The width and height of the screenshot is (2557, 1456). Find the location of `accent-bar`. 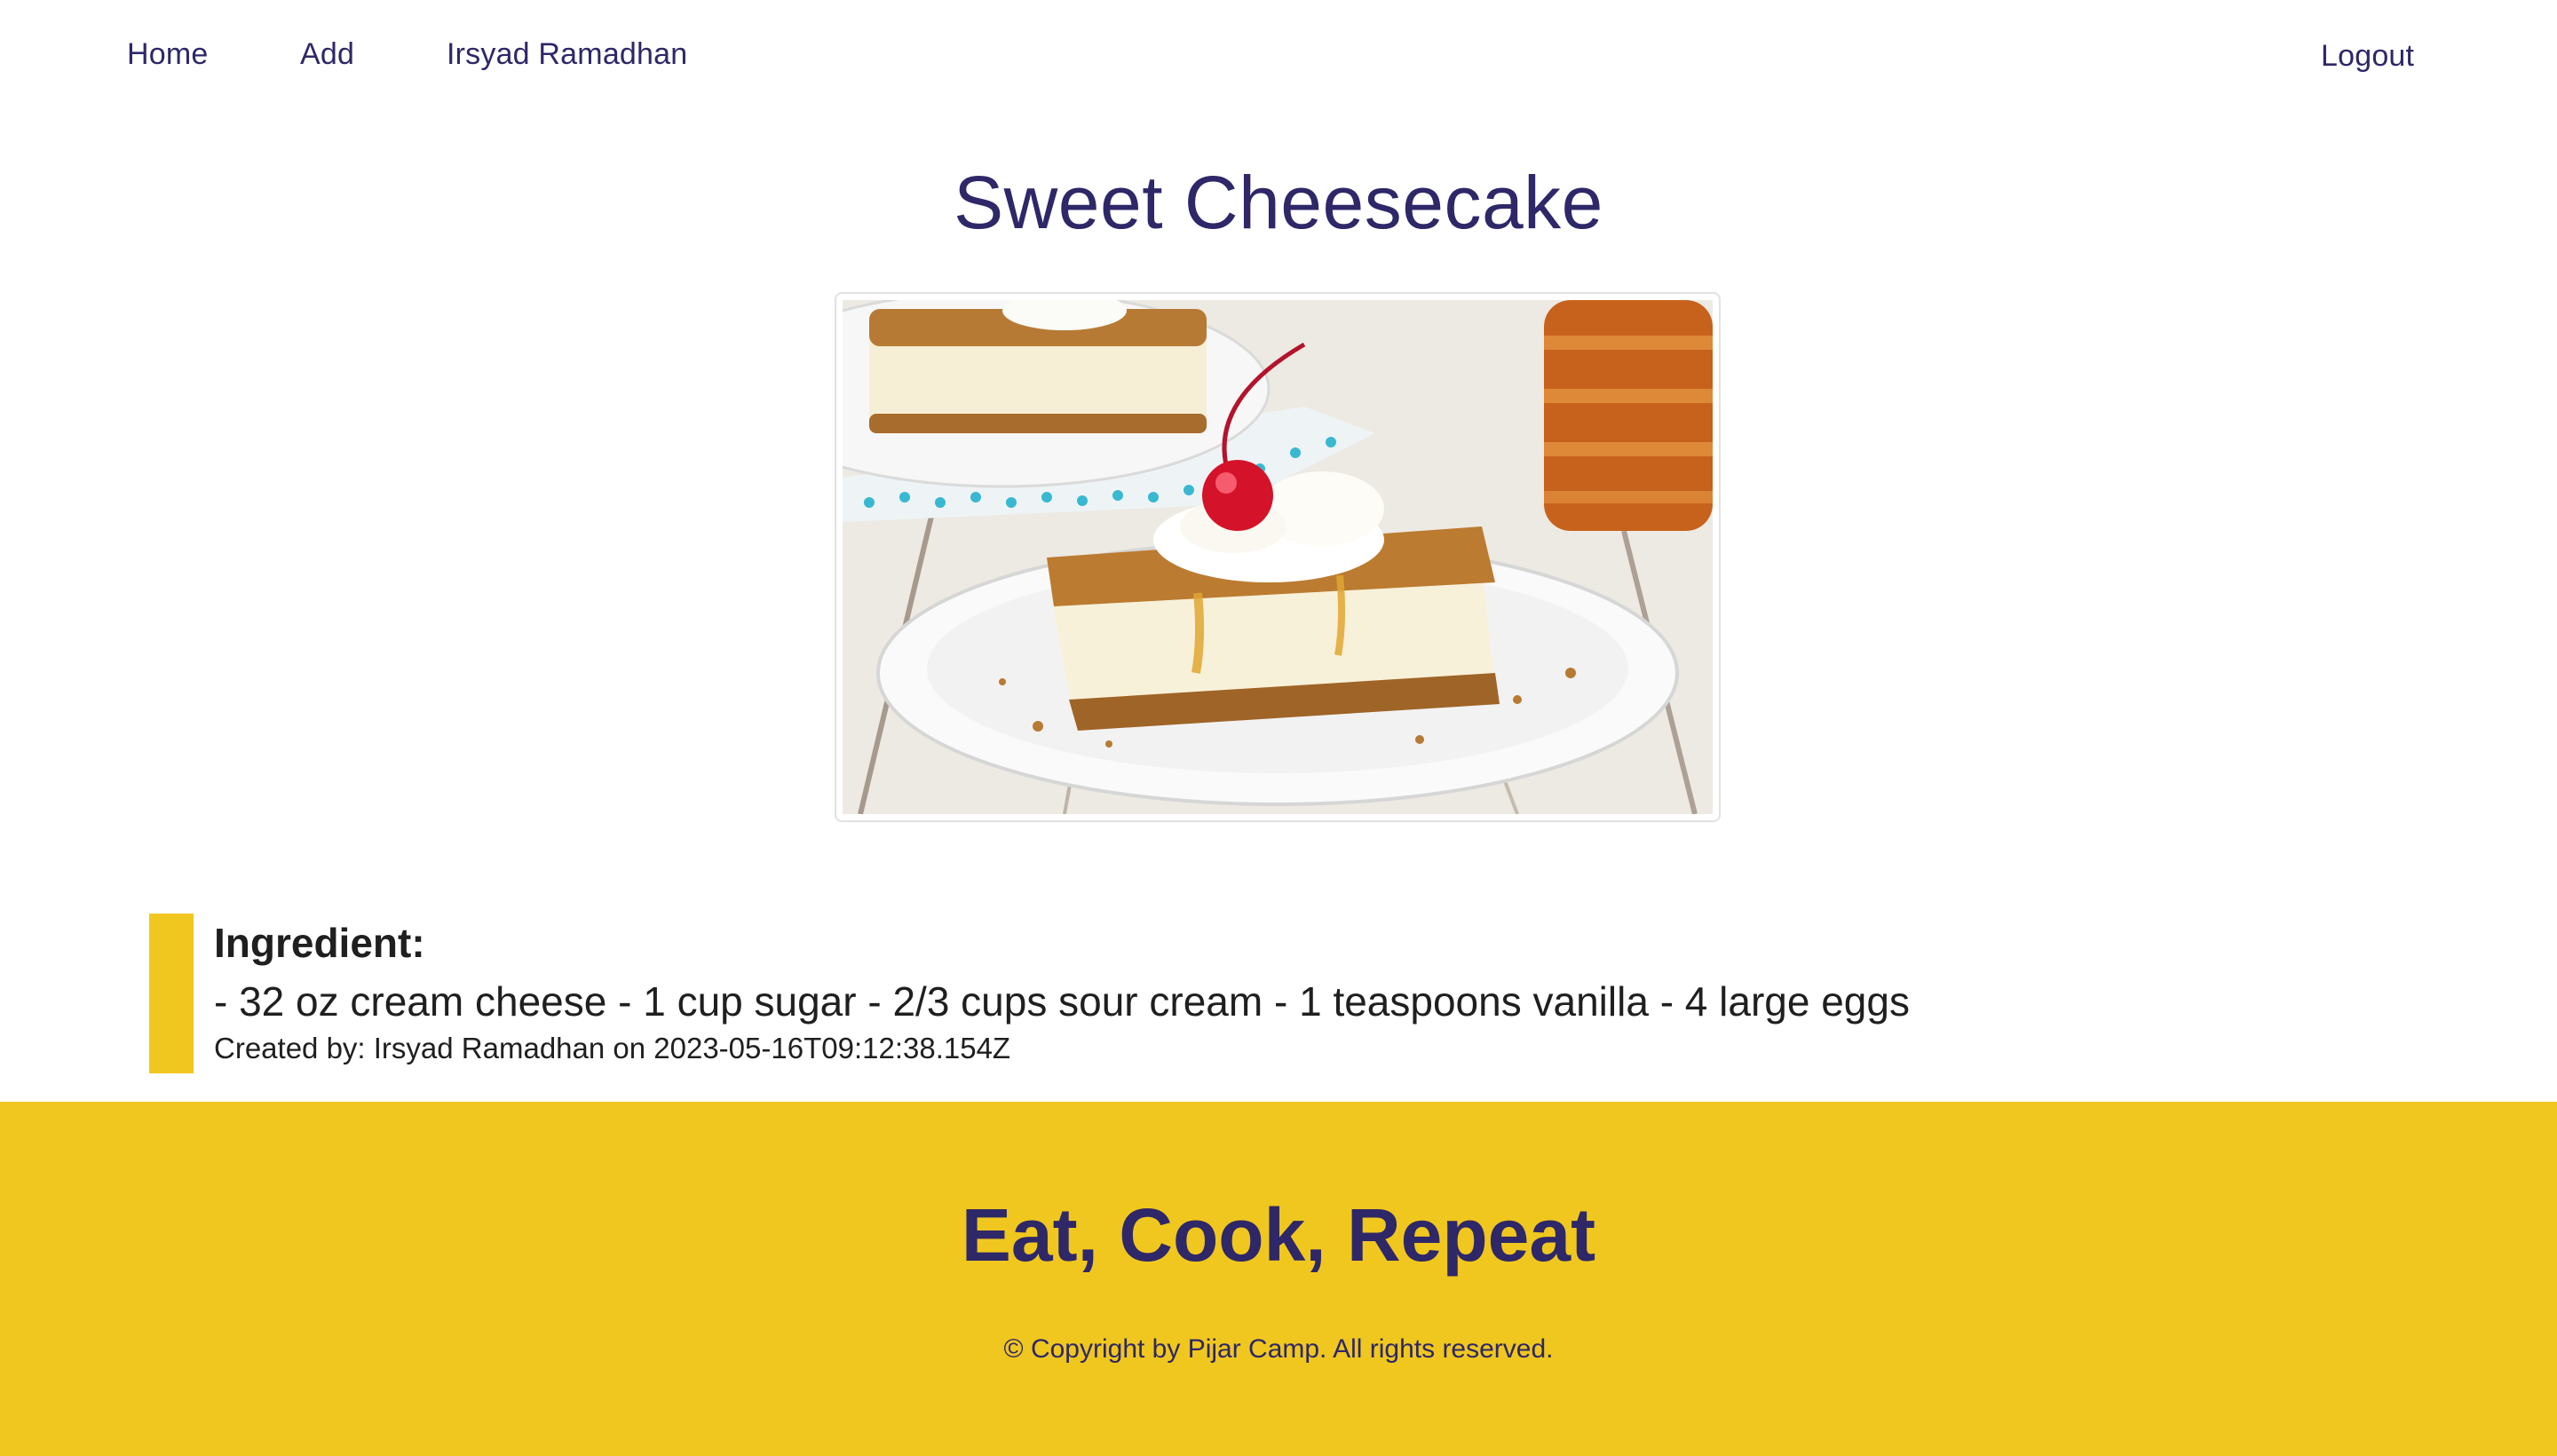

accent-bar is located at coordinates (171, 993).